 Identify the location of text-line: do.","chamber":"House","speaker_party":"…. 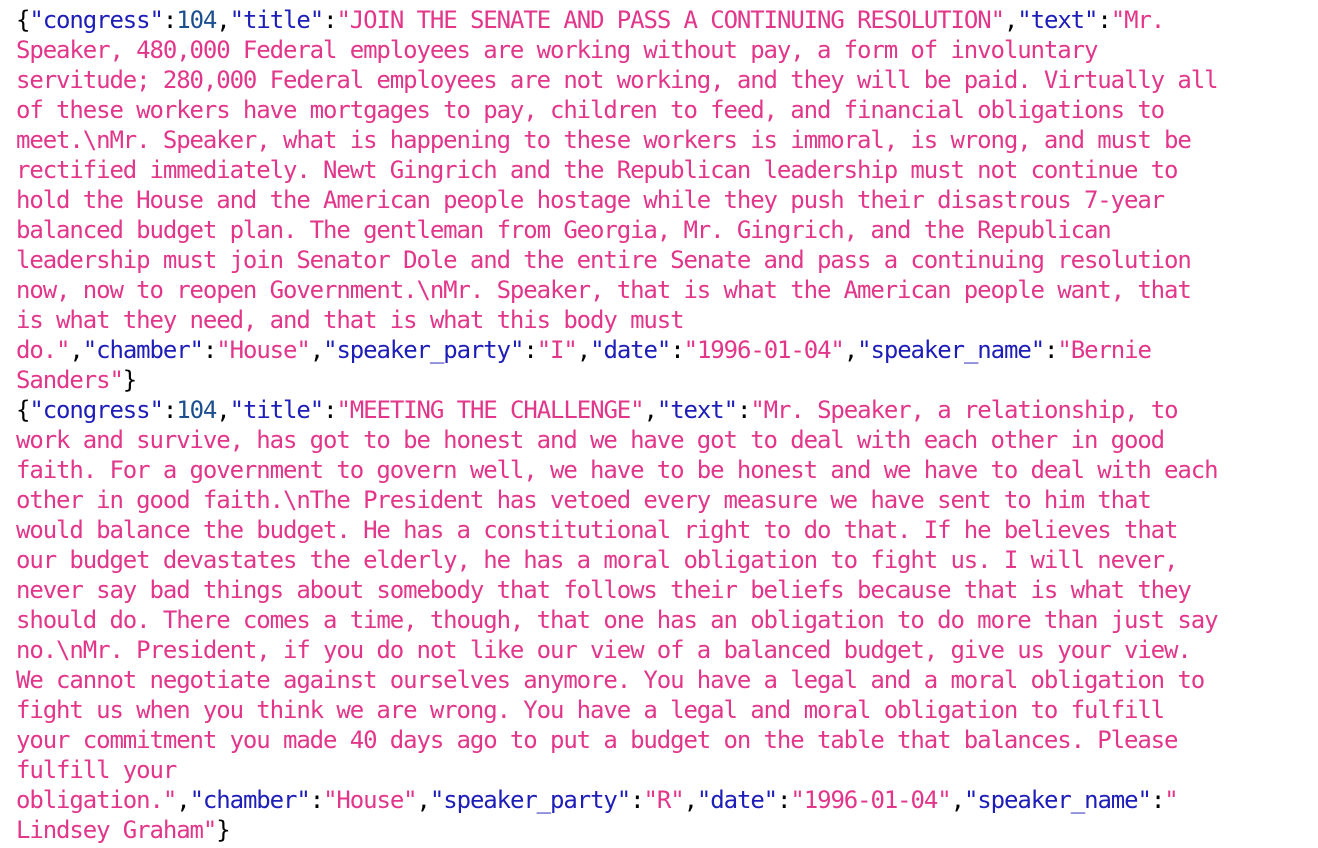
(667, 350).